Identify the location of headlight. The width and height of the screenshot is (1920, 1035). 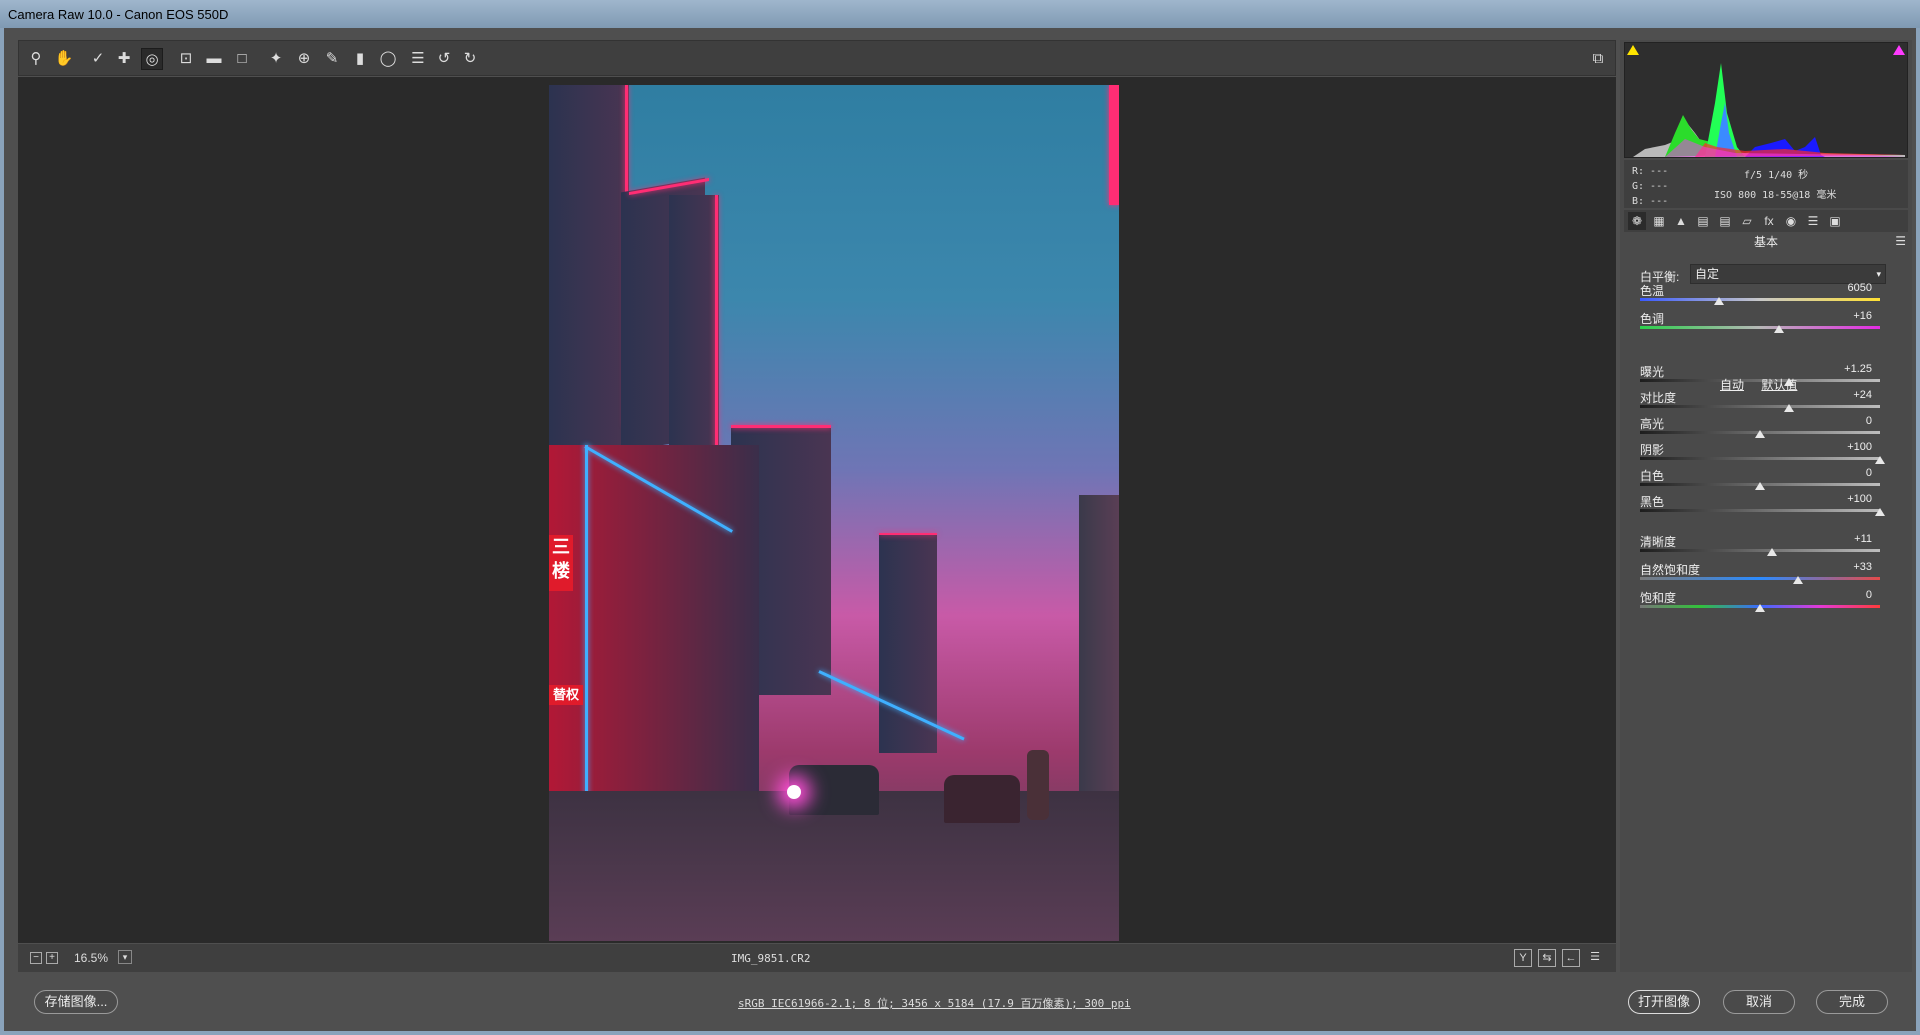
(794, 792).